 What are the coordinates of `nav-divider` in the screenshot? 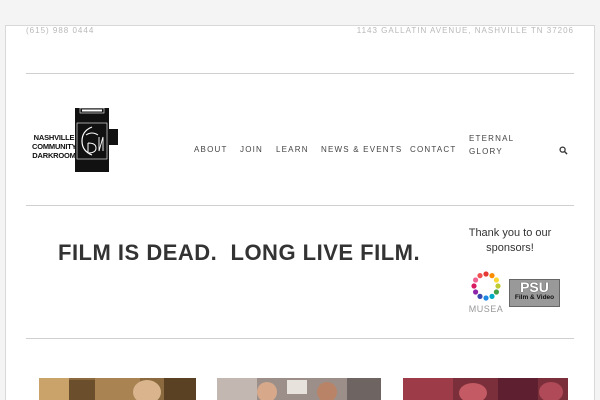 It's located at (300, 205).